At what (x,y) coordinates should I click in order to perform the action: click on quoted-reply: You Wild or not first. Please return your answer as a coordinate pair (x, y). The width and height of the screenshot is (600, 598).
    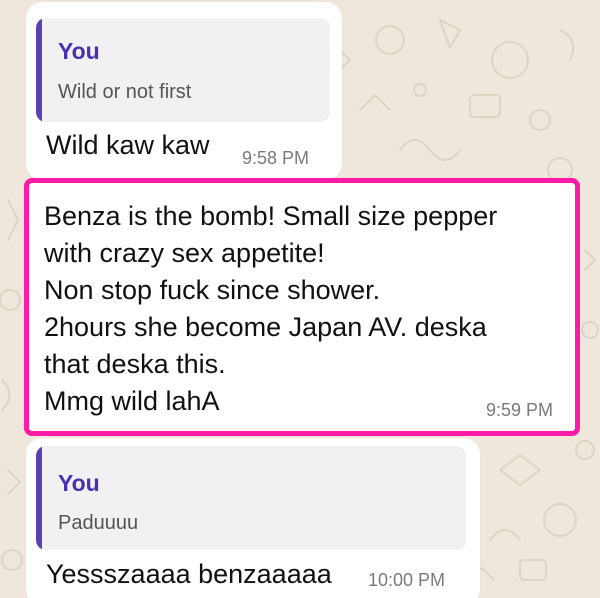
    Looking at the image, I should click on (183, 70).